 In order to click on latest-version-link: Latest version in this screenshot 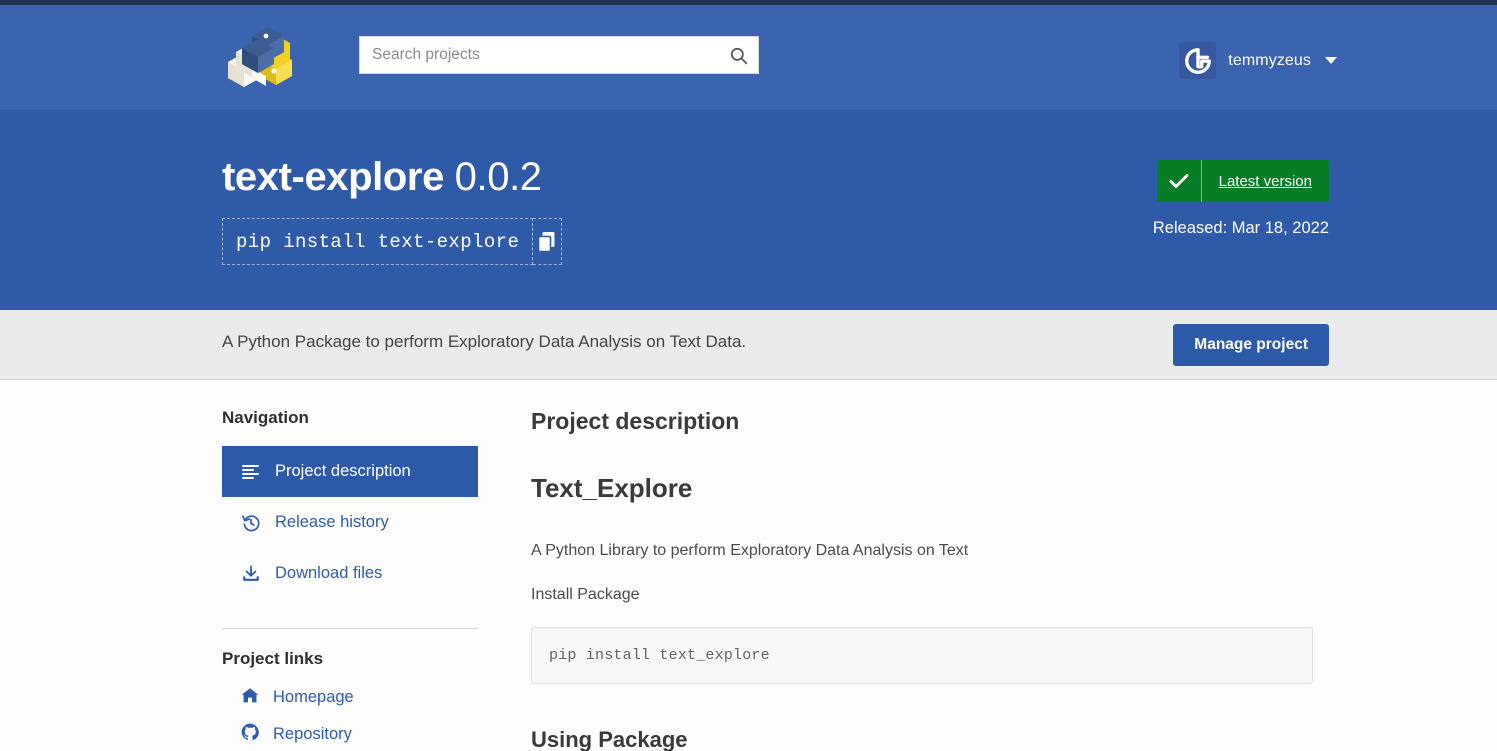, I will do `click(1265, 181)`.